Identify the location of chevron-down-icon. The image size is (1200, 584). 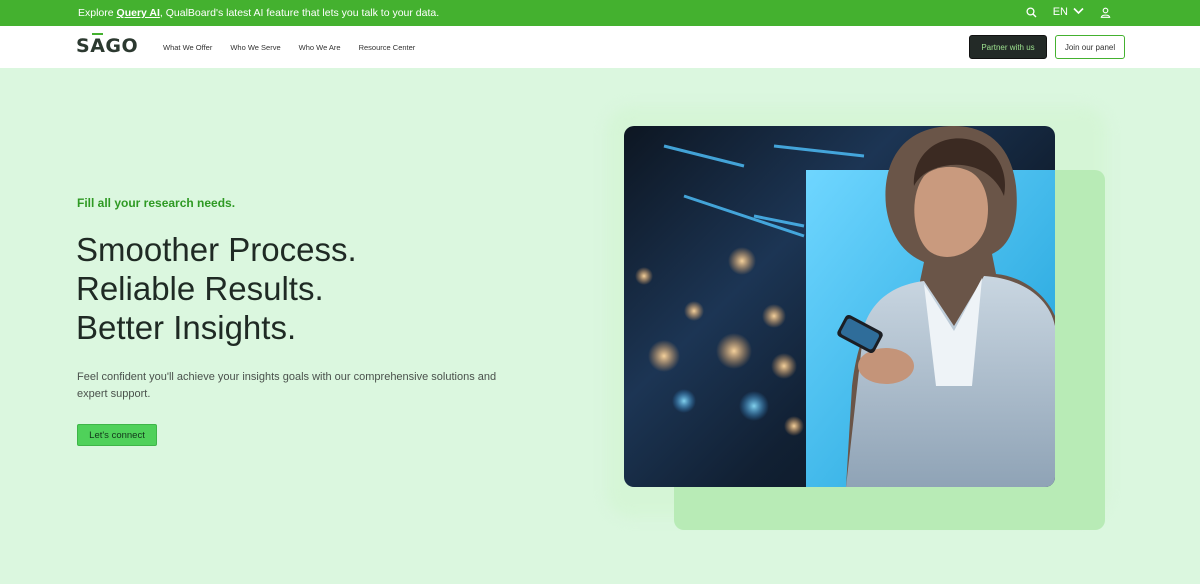
(1078, 12).